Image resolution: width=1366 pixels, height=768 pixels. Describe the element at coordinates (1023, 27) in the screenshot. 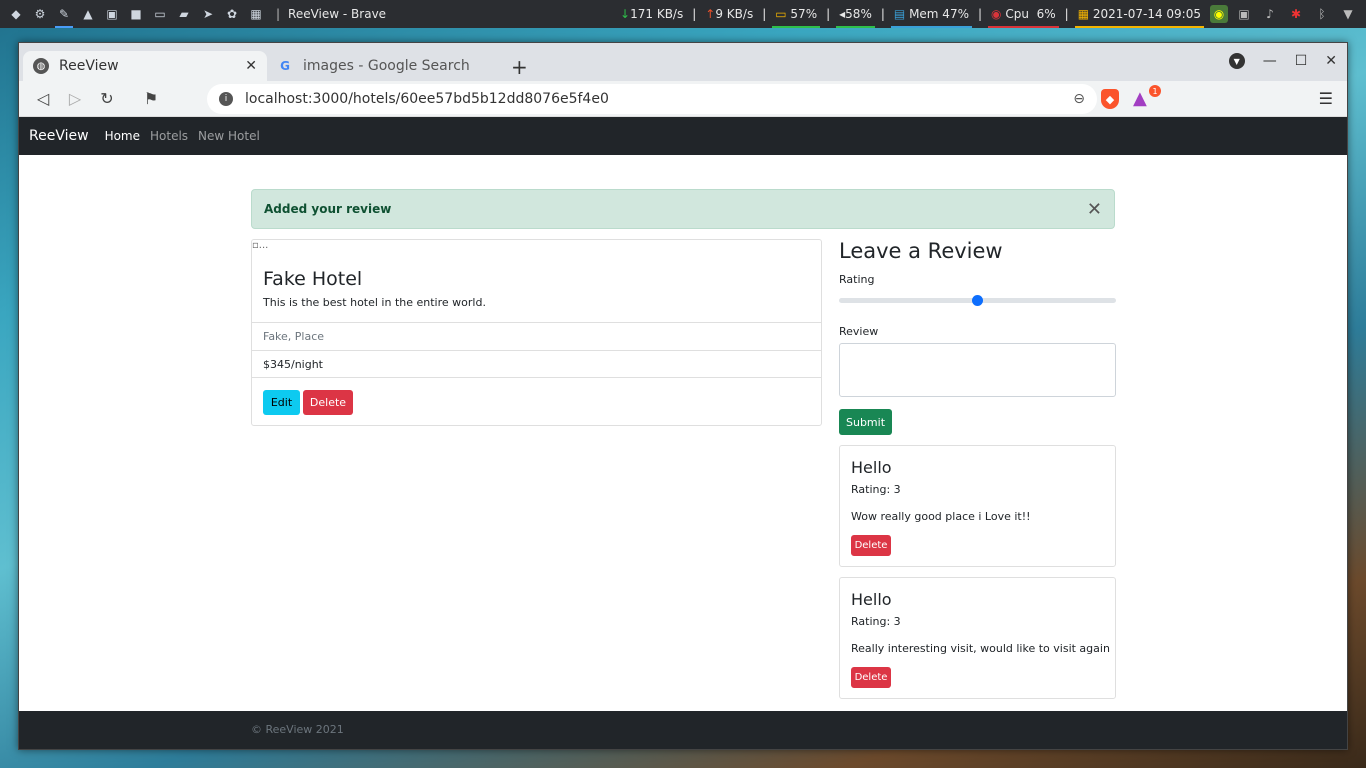

I see `cpu-bar` at that location.